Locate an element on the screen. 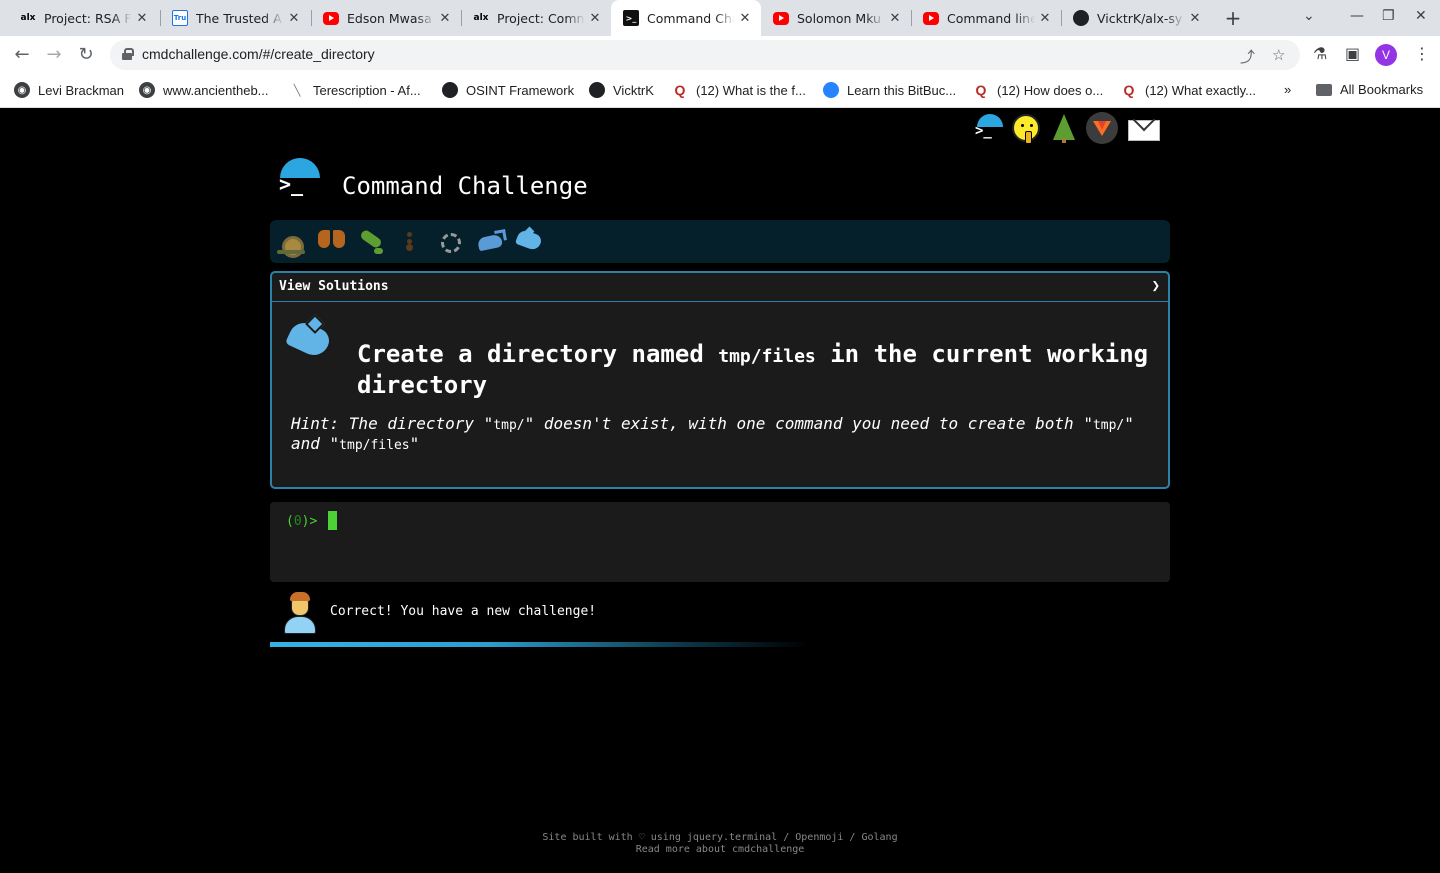  back-icon: ← is located at coordinates (22, 54).